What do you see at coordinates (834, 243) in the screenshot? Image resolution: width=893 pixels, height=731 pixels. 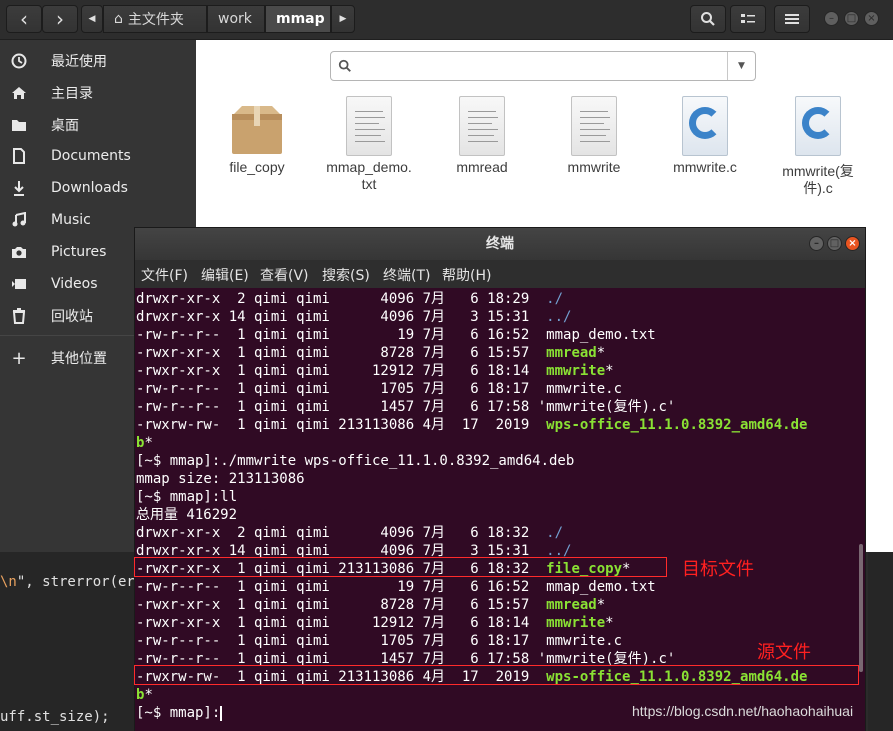 I see `terminal-maximize-button: □` at bounding box center [834, 243].